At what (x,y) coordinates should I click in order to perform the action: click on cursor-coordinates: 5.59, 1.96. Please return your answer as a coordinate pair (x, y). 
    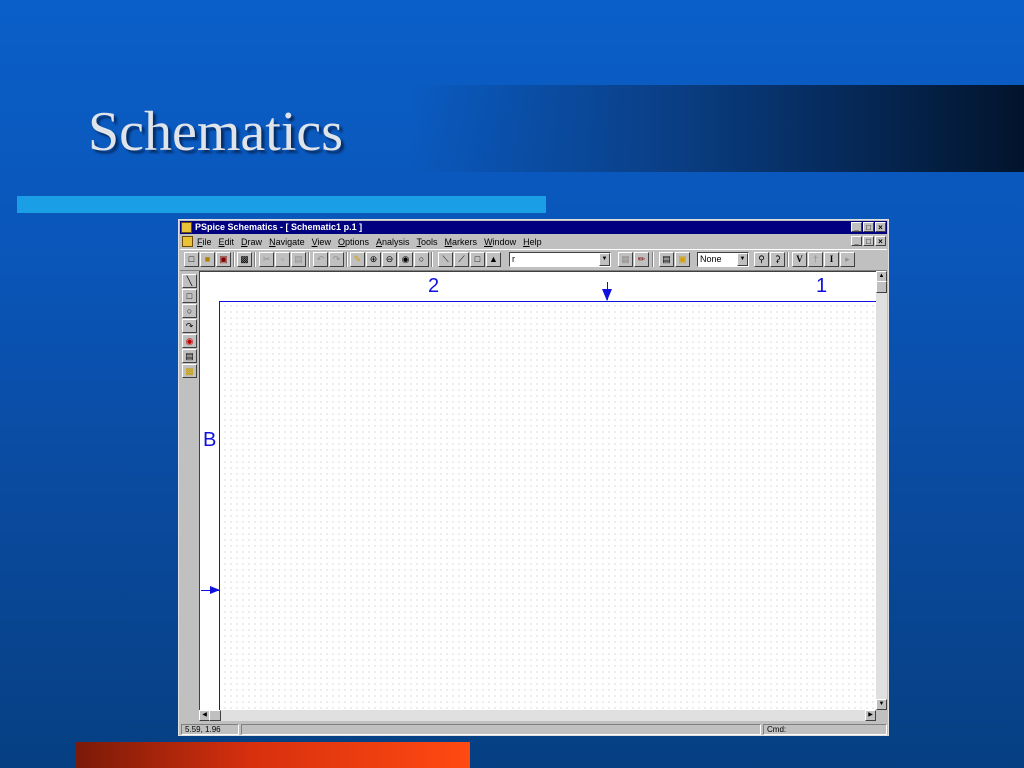
    Looking at the image, I should click on (210, 729).